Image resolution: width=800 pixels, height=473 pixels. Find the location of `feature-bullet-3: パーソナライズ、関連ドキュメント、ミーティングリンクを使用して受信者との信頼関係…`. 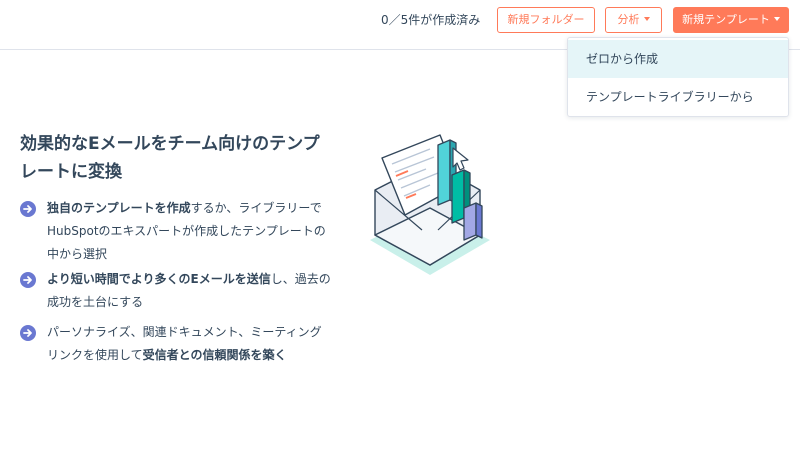

feature-bullet-3: パーソナライズ、関連ドキュメント、ミーティングリンクを使用して受信者との信頼関係… is located at coordinates (175, 345).